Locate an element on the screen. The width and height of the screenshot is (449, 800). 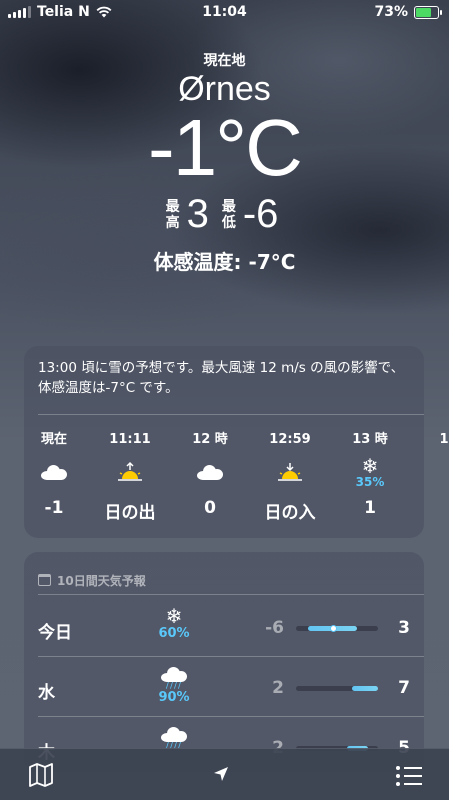
location-button is located at coordinates (221, 776).